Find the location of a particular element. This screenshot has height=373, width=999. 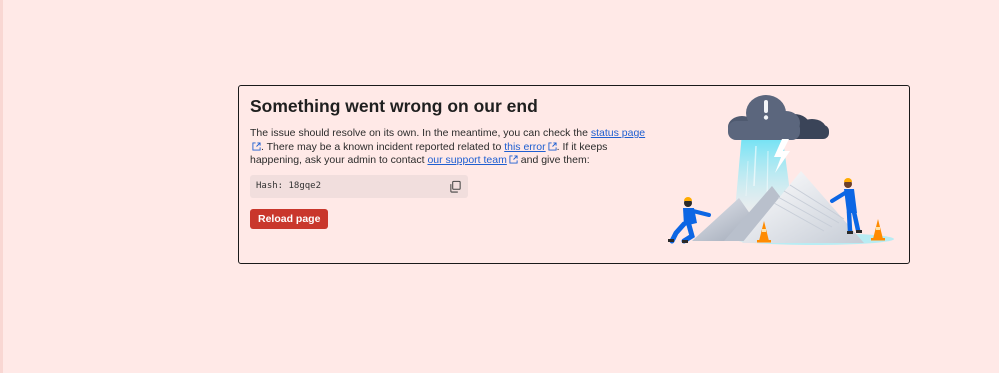

message-part-4: and give them: is located at coordinates (553, 160).